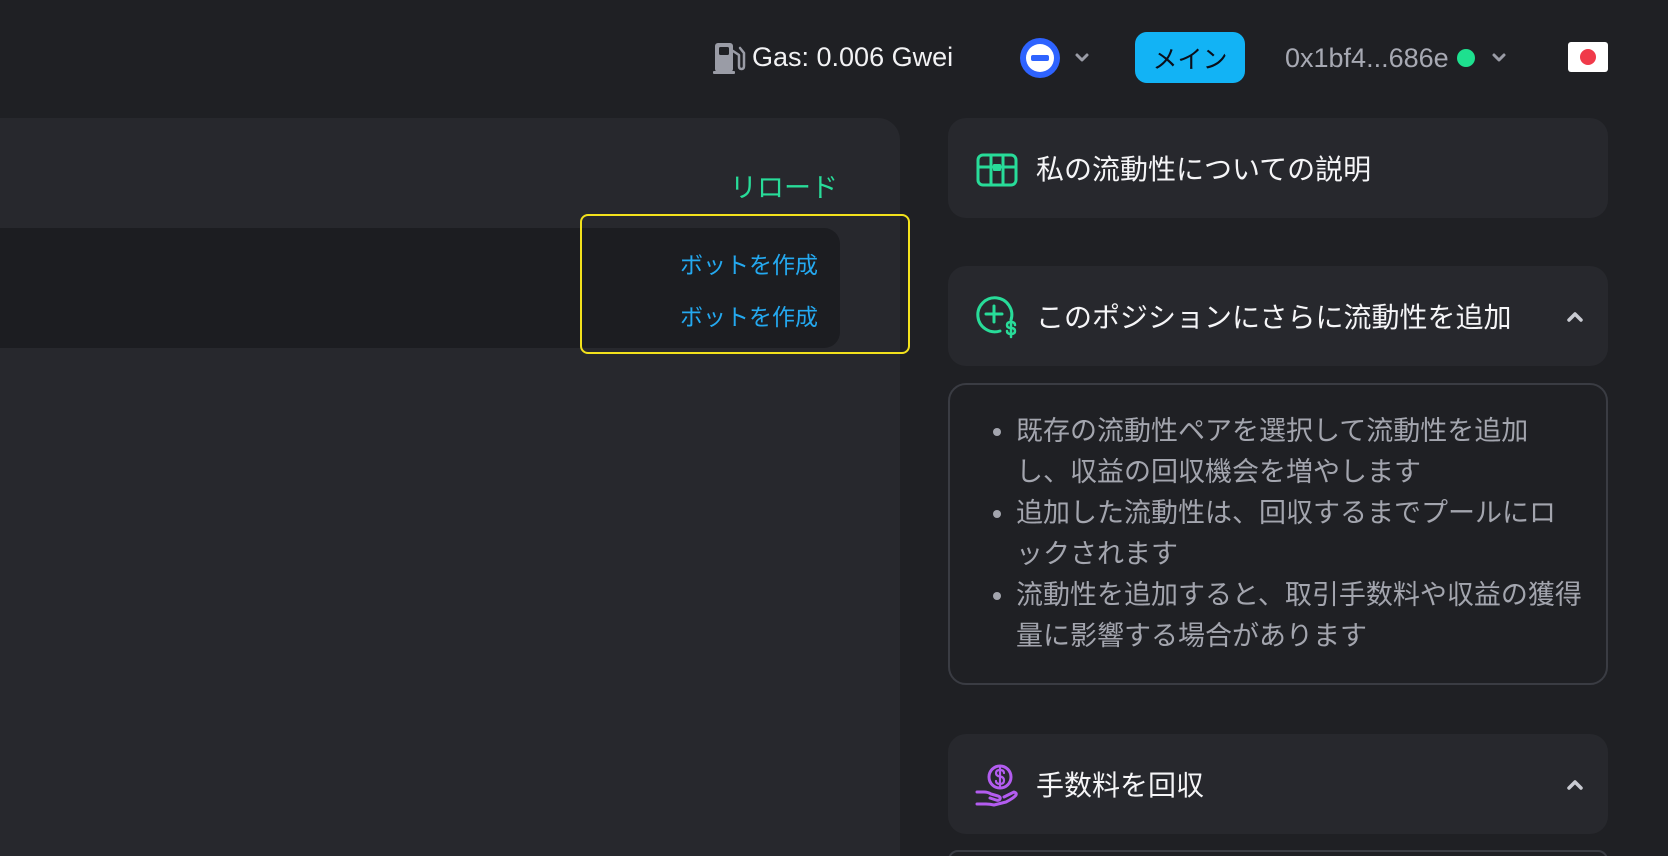 This screenshot has width=1668, height=856. What do you see at coordinates (996, 785) in the screenshot?
I see `hand-coin-icon` at bounding box center [996, 785].